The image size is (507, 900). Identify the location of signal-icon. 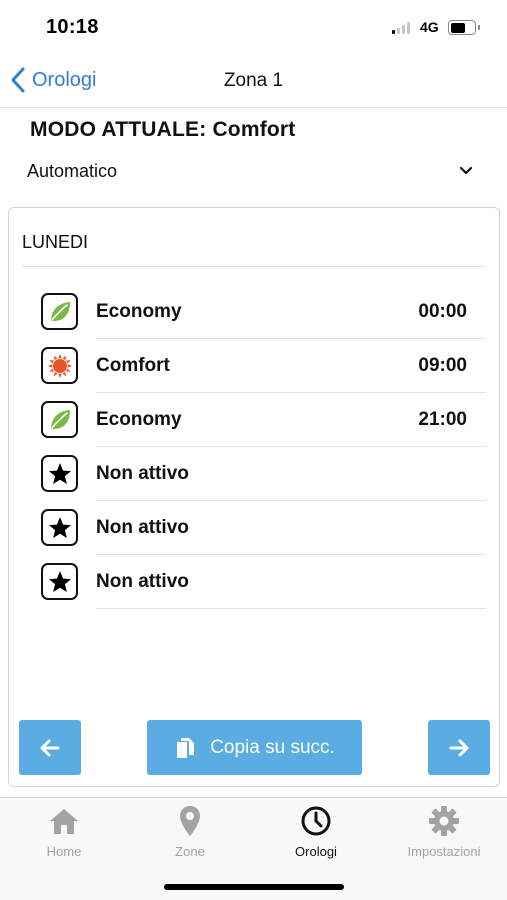
(401, 28).